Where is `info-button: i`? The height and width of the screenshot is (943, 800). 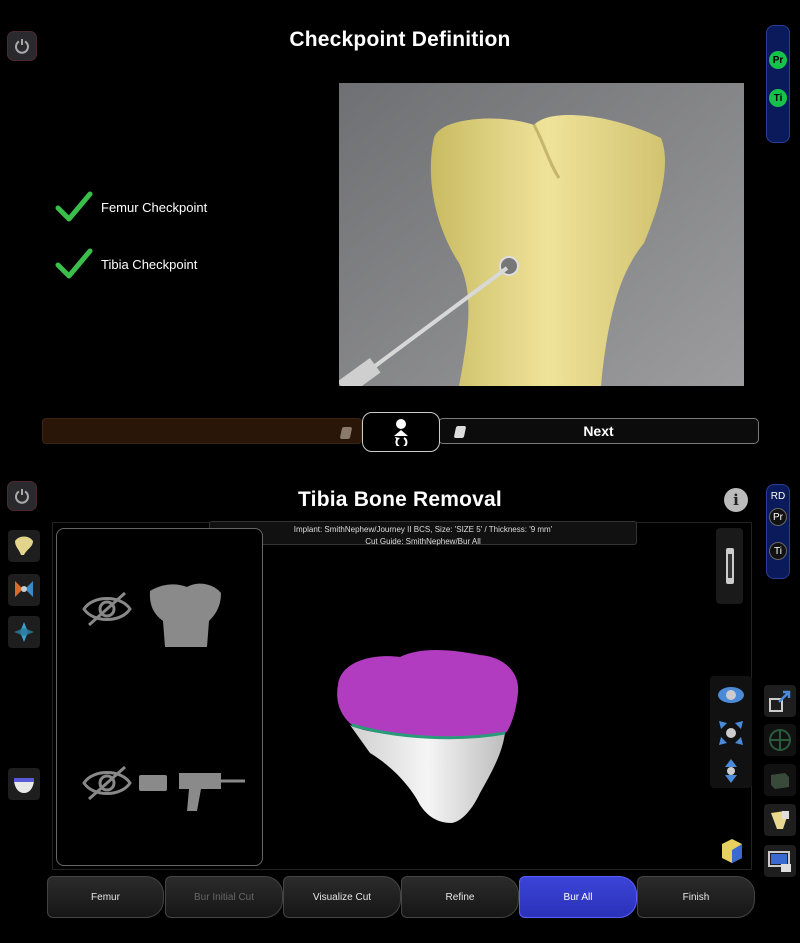 info-button: i is located at coordinates (736, 500).